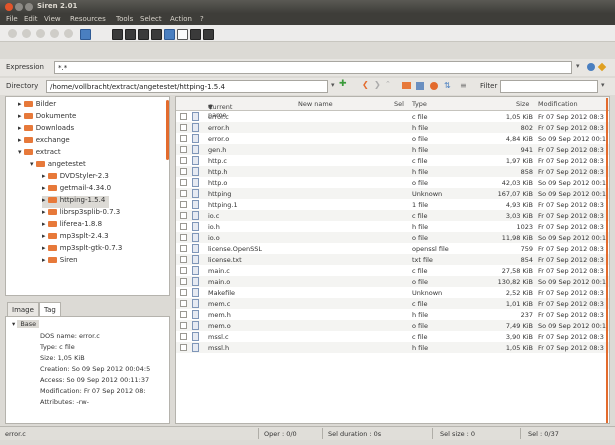 This screenshot has height=445, width=615. What do you see at coordinates (377, 84) in the screenshot?
I see `forward-arrow-icon: ❯` at bounding box center [377, 84].